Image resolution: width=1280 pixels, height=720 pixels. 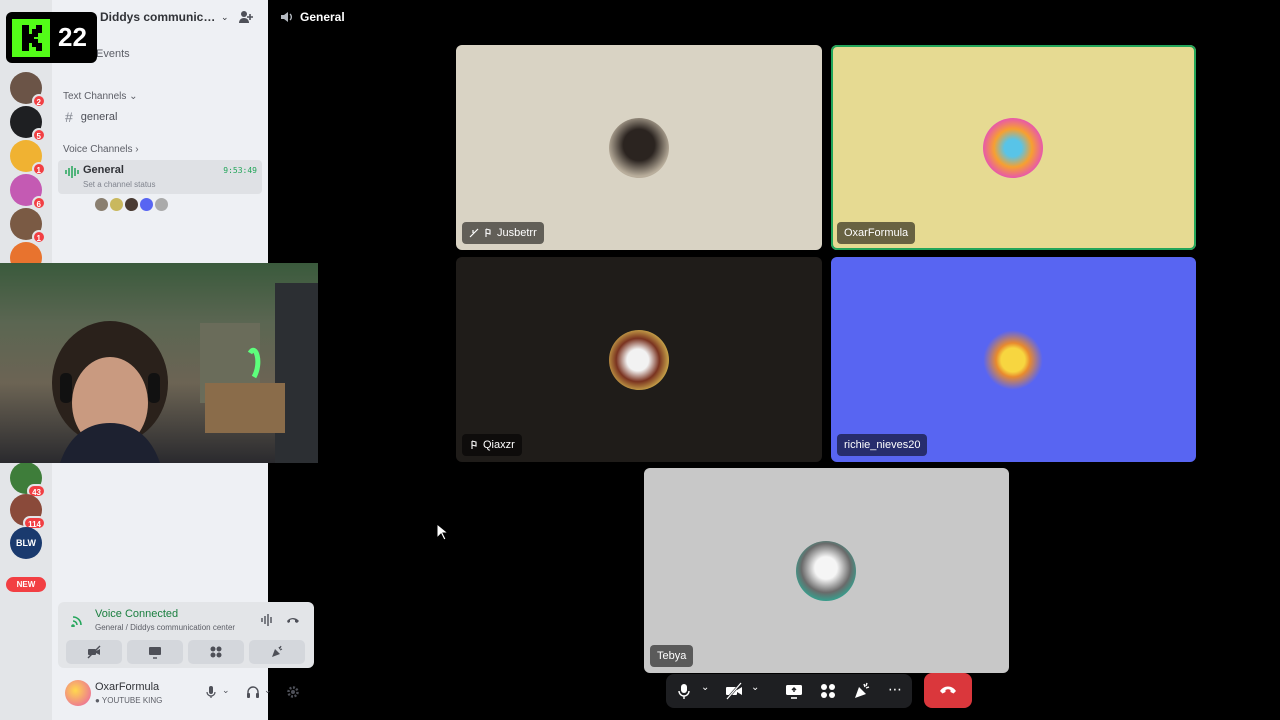 What do you see at coordinates (38, 101) in the screenshot?
I see `mention-badge: 2` at bounding box center [38, 101].